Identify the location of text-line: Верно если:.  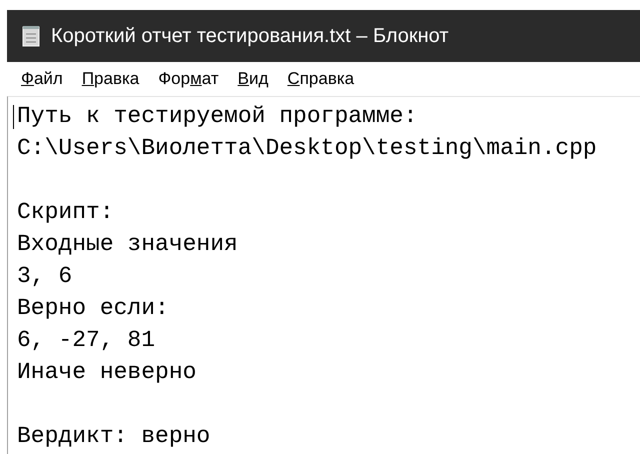
(93, 308).